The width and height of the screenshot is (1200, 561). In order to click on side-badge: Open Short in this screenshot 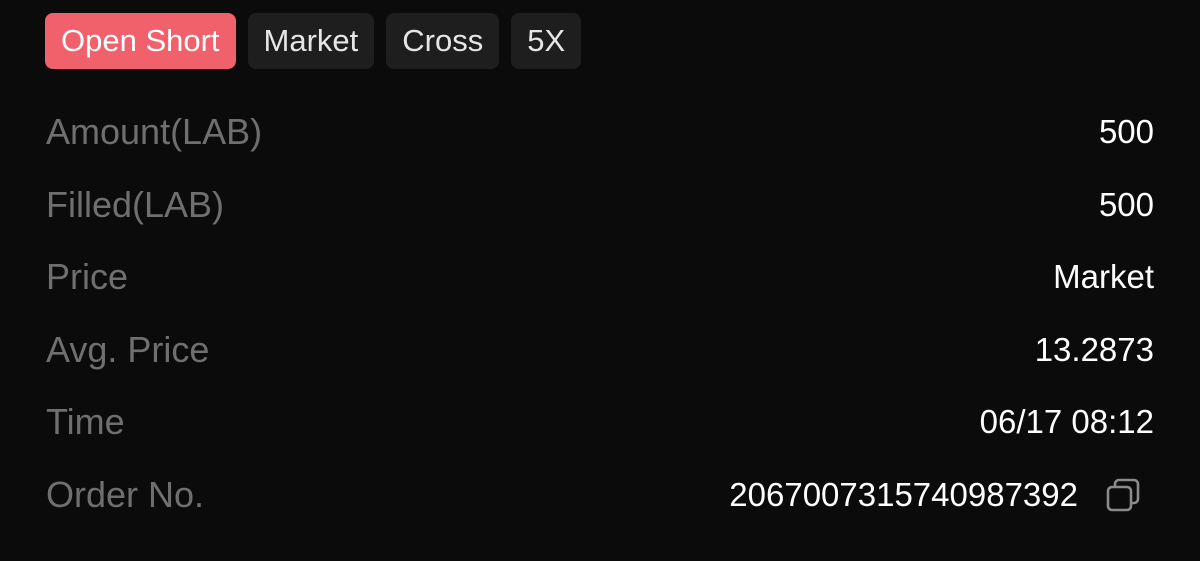, I will do `click(140, 41)`.